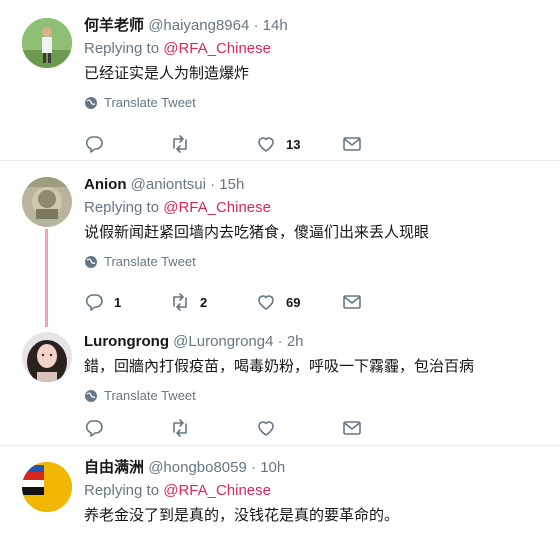 This screenshot has width=560, height=534. What do you see at coordinates (118, 302) in the screenshot?
I see `reply-count: 1` at bounding box center [118, 302].